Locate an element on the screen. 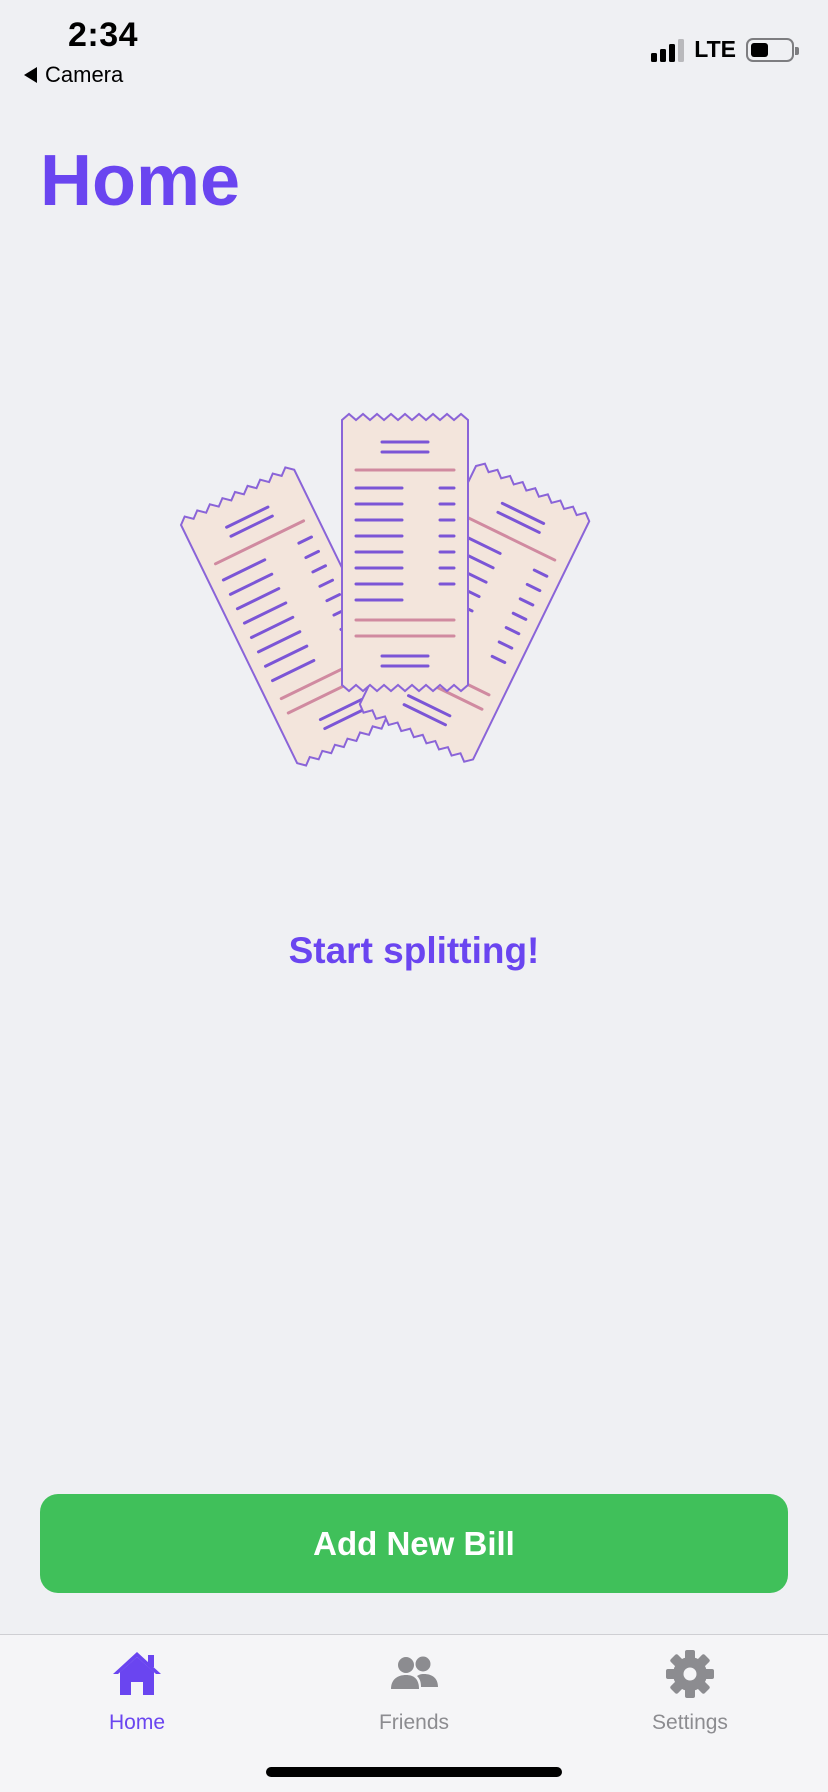  tab-home: Home is located at coordinates (137, 1691).